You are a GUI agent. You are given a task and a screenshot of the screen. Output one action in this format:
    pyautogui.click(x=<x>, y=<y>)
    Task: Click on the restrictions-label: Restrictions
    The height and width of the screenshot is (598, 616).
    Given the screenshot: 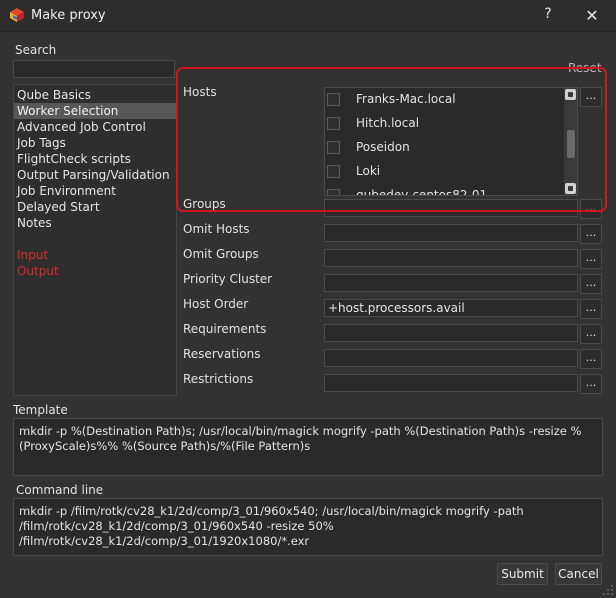 What is the action you would take?
    pyautogui.click(x=218, y=379)
    